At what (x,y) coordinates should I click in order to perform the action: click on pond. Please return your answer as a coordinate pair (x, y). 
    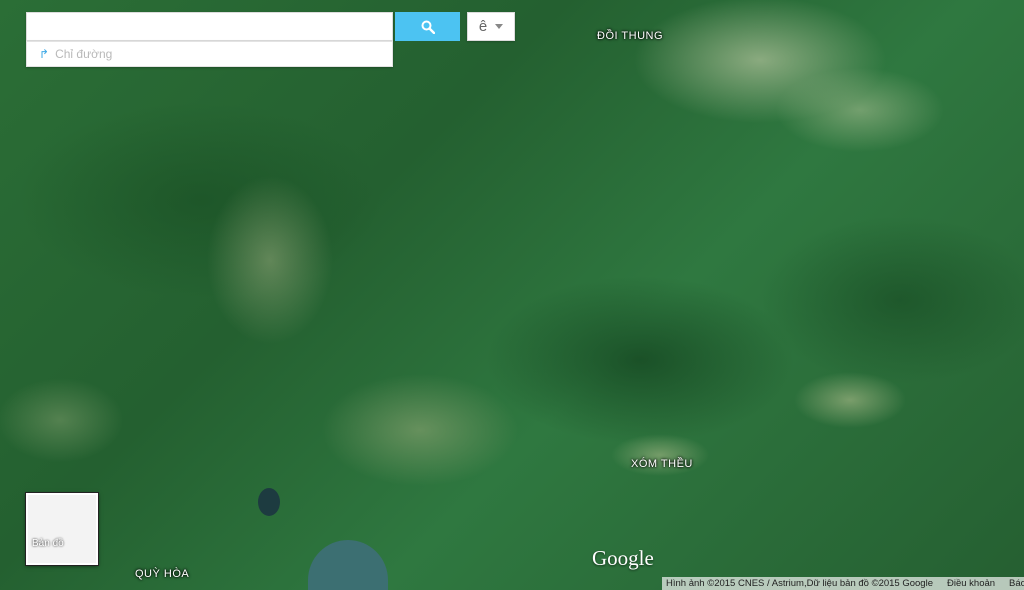
    Looking at the image, I should click on (269, 502).